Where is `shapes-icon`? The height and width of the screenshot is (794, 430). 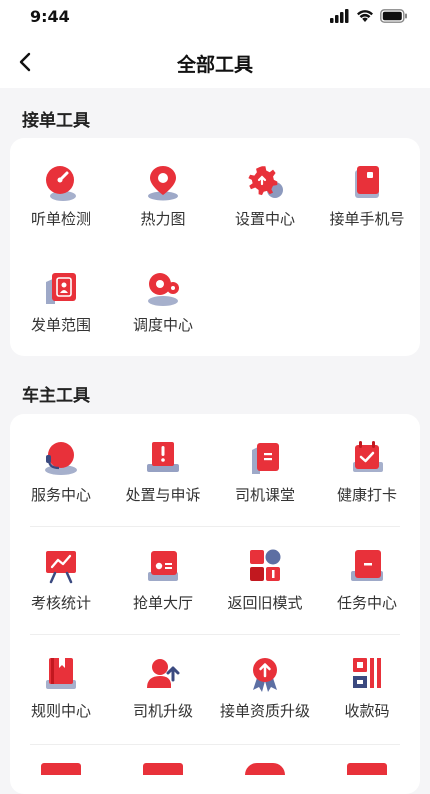
shapes-icon is located at coordinates (265, 565).